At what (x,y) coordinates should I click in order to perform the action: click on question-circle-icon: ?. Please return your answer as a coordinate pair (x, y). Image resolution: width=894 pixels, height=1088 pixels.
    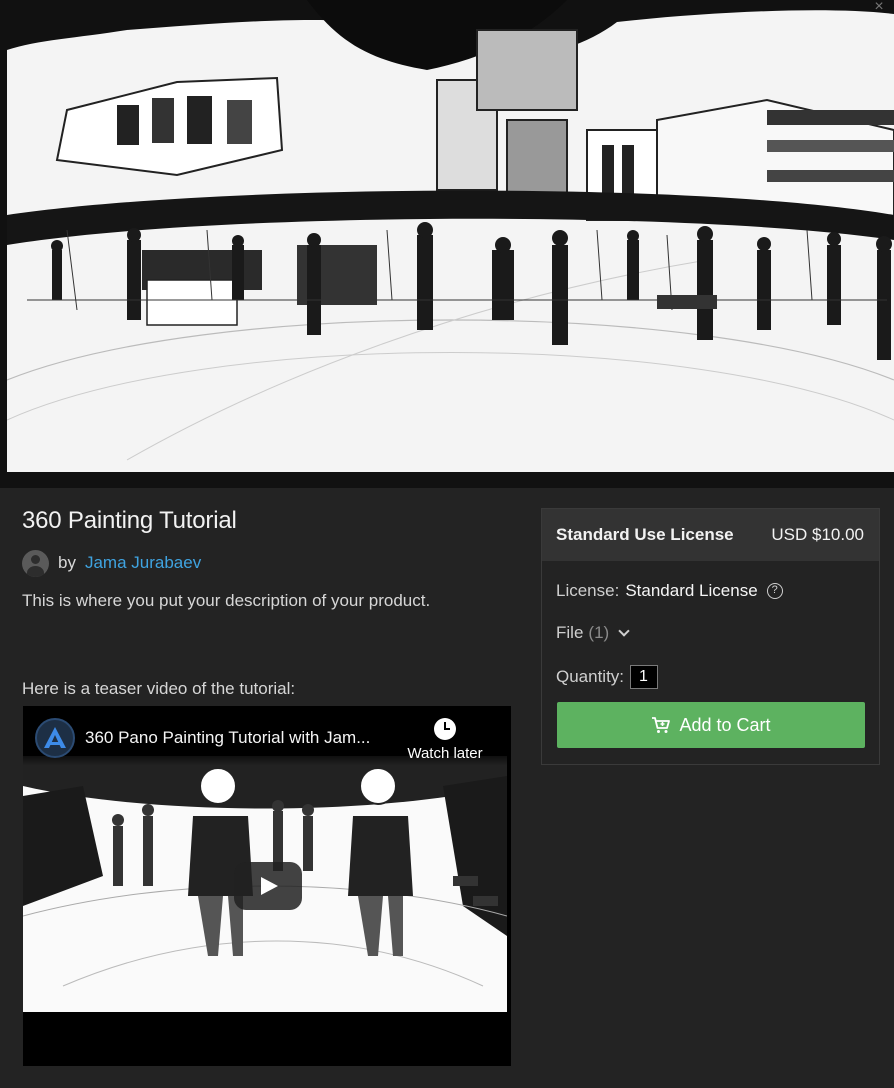
    Looking at the image, I should click on (774, 591).